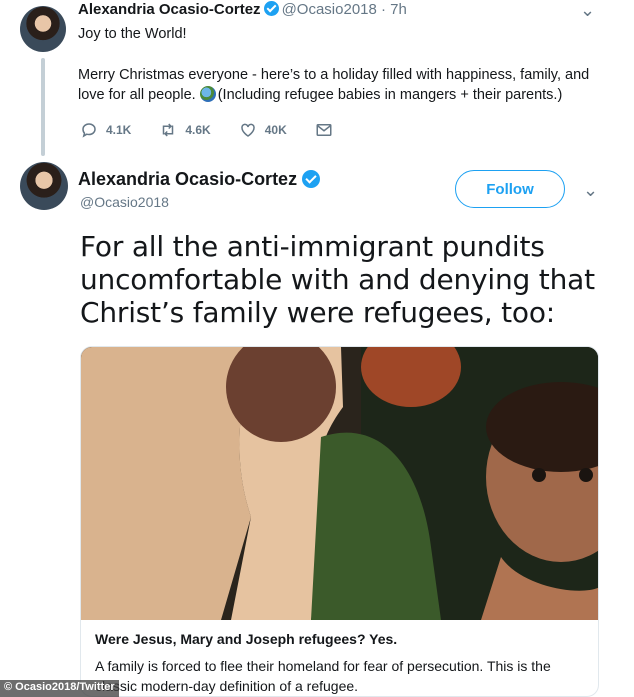  I want to click on retweet-button: 4.6K, so click(185, 130).